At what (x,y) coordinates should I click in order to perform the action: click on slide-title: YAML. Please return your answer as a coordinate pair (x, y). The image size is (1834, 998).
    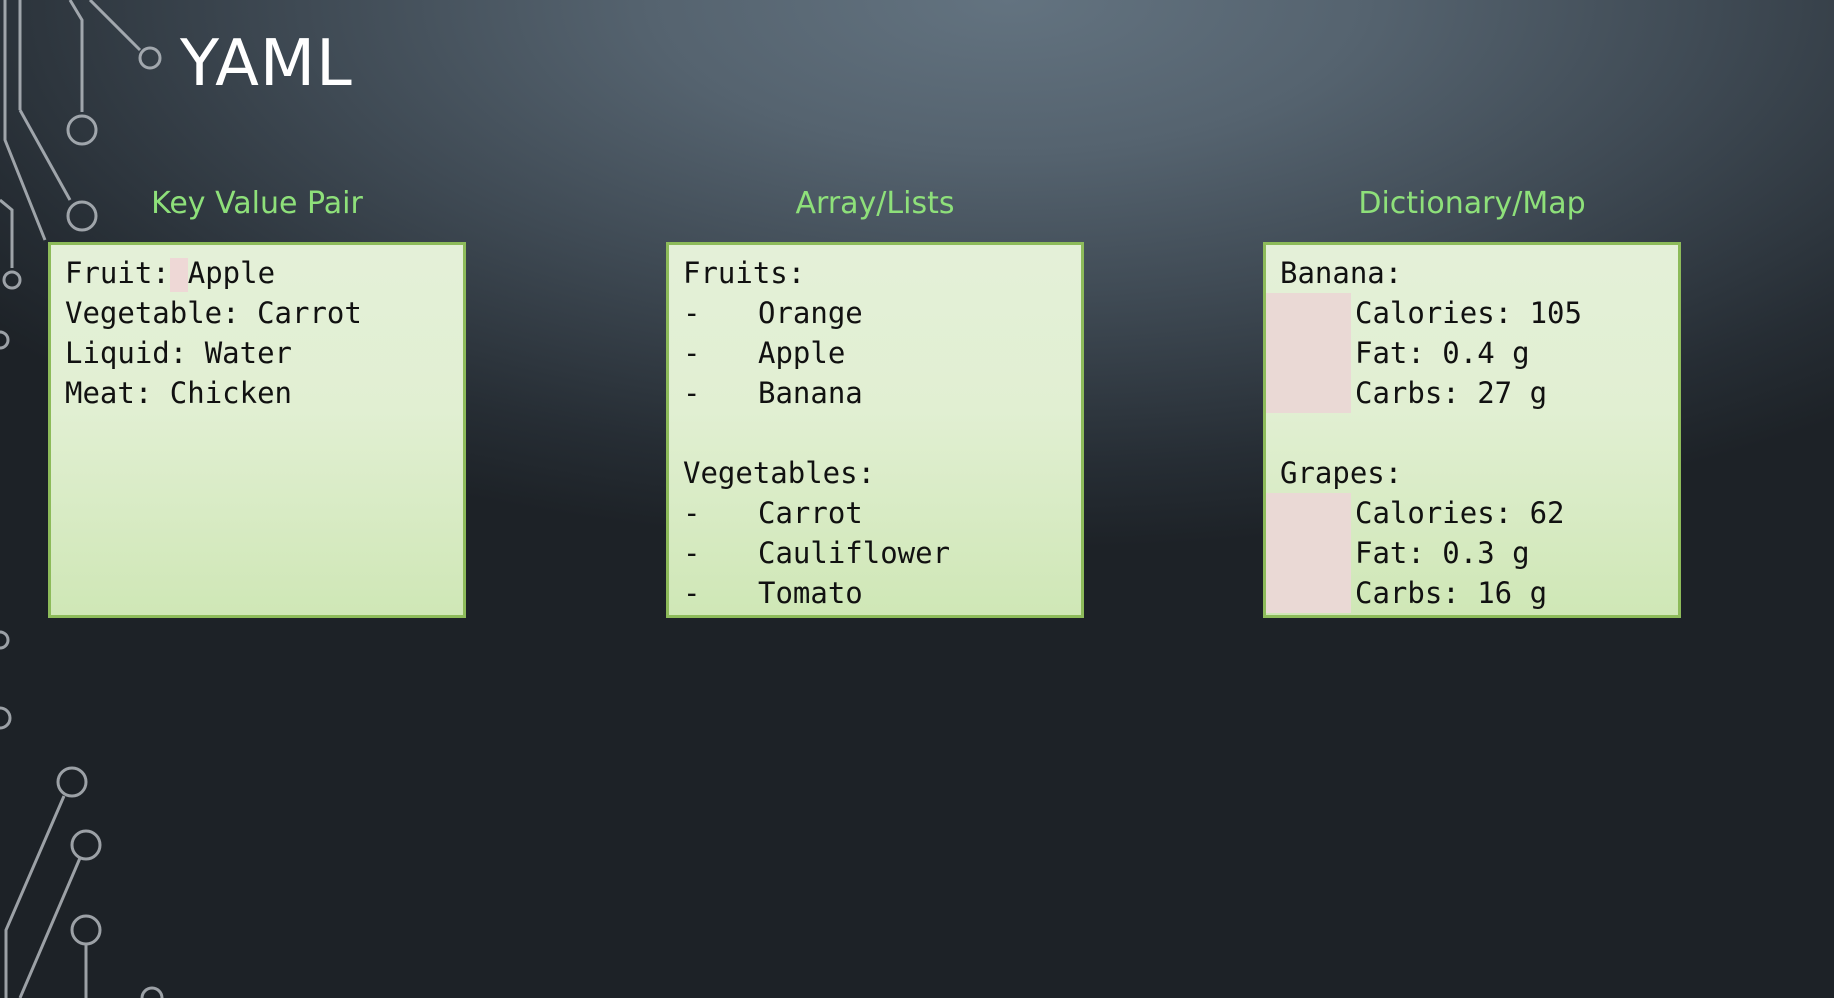
    Looking at the image, I should click on (266, 64).